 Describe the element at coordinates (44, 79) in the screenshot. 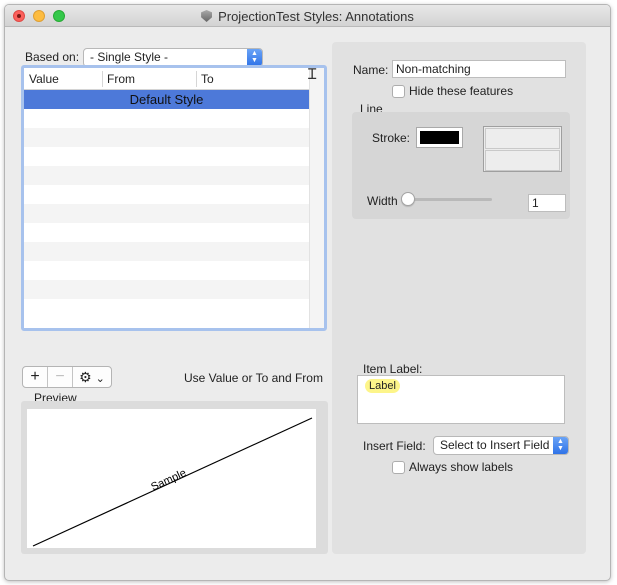

I see `column-header-value: Value` at that location.